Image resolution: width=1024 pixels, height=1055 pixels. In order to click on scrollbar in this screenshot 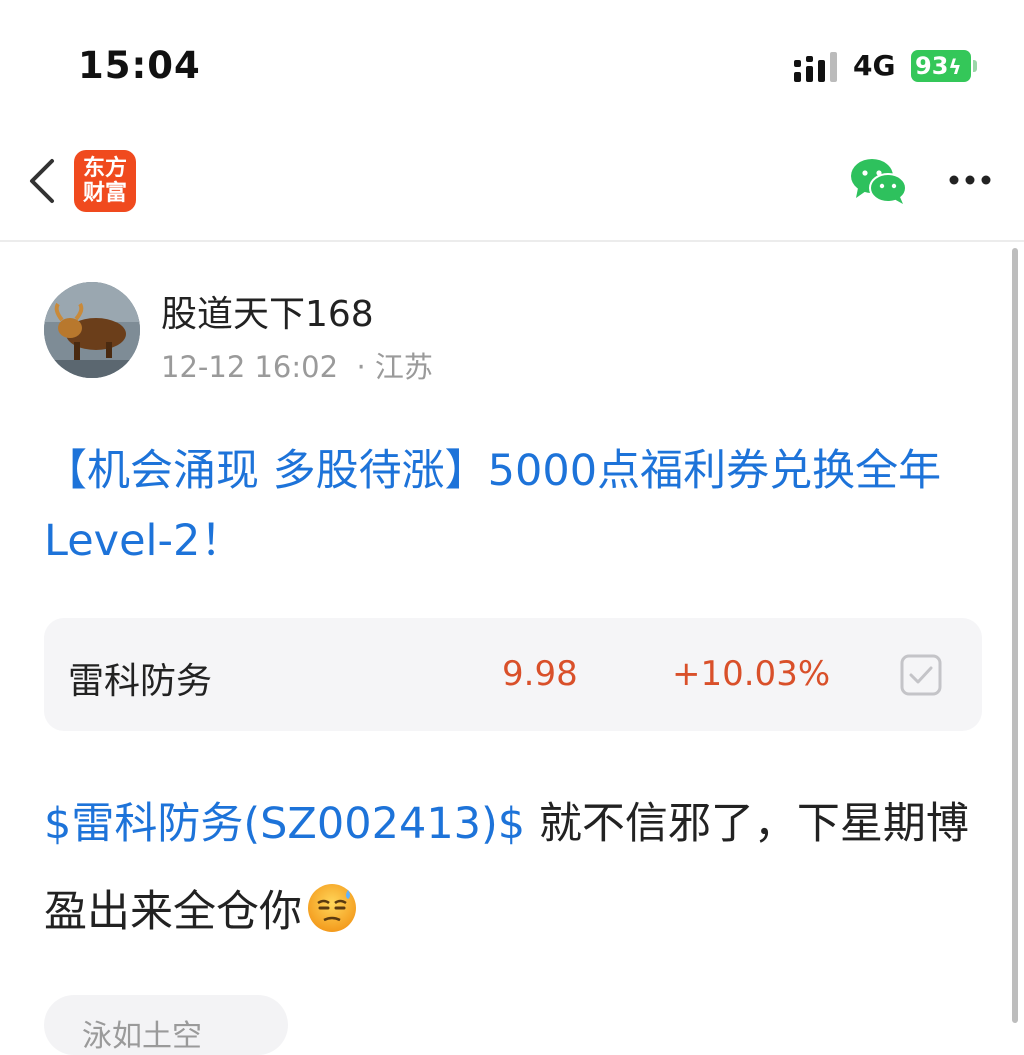, I will do `click(1015, 635)`.